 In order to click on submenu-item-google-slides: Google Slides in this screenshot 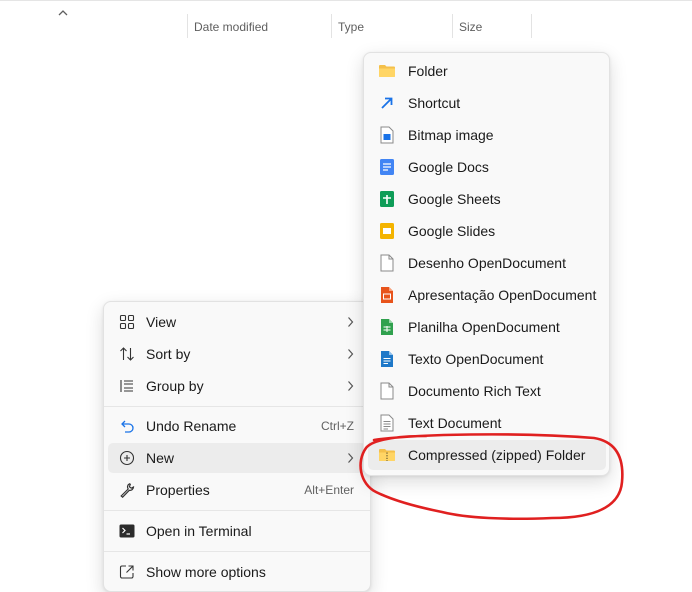, I will do `click(487, 231)`.